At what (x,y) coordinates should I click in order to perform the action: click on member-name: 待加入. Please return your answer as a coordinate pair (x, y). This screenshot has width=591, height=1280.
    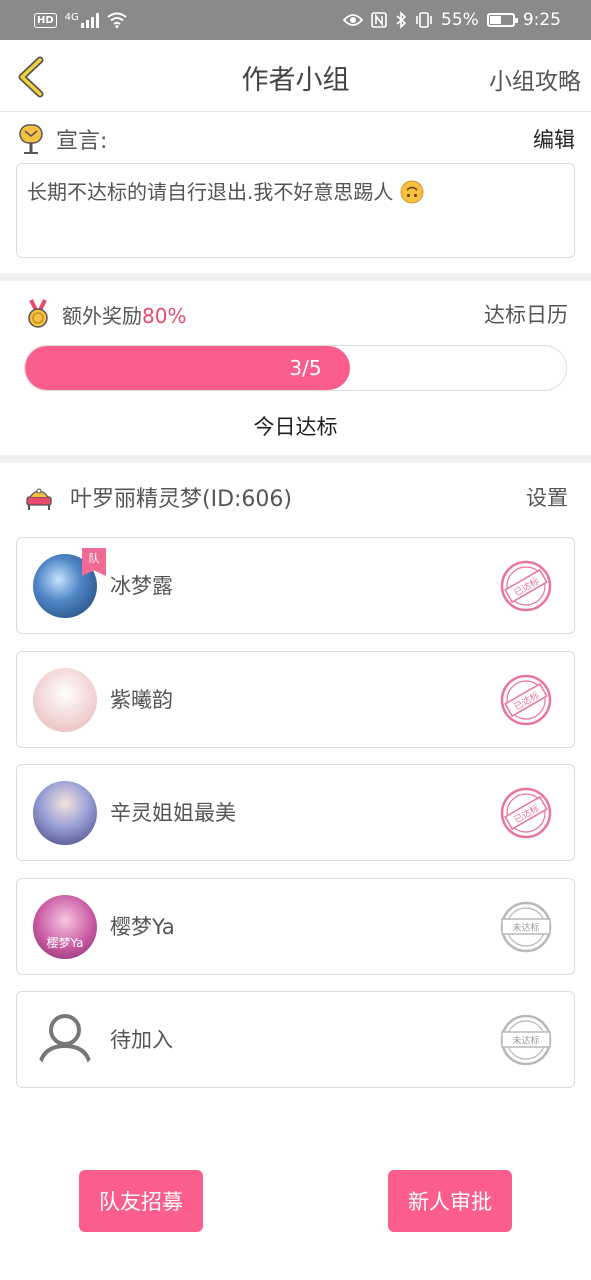
    Looking at the image, I should click on (141, 1040).